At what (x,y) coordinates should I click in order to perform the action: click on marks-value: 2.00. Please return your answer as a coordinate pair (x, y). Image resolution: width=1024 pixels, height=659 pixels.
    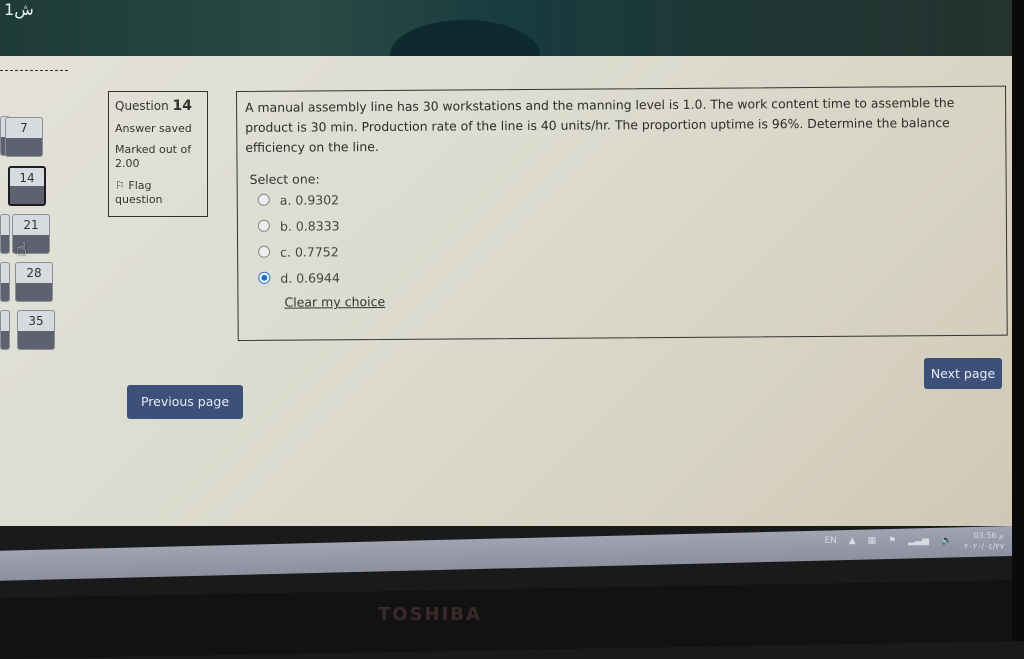
    Looking at the image, I should click on (127, 163).